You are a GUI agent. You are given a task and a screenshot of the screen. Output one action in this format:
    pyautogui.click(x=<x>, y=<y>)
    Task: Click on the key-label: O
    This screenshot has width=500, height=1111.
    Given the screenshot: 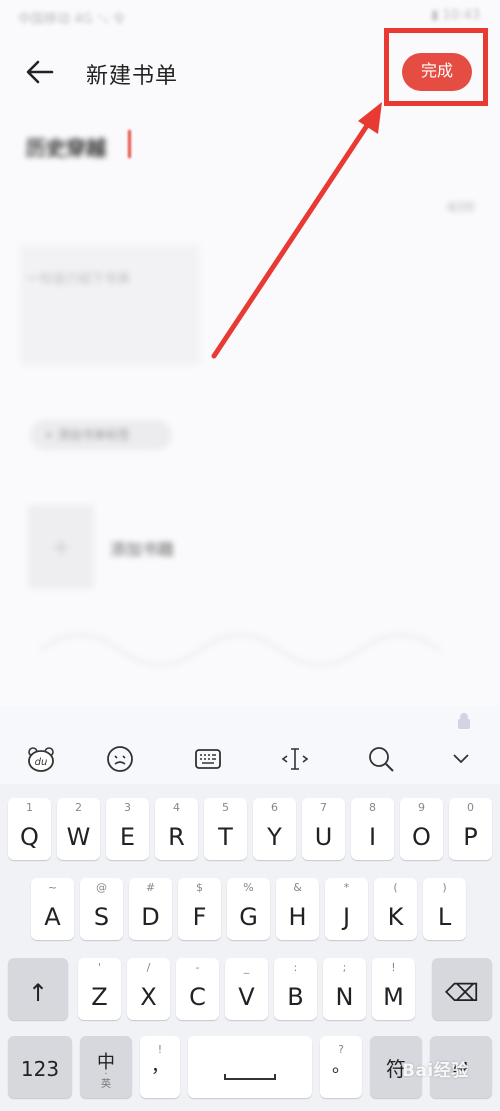 What is the action you would take?
    pyautogui.click(x=421, y=837)
    